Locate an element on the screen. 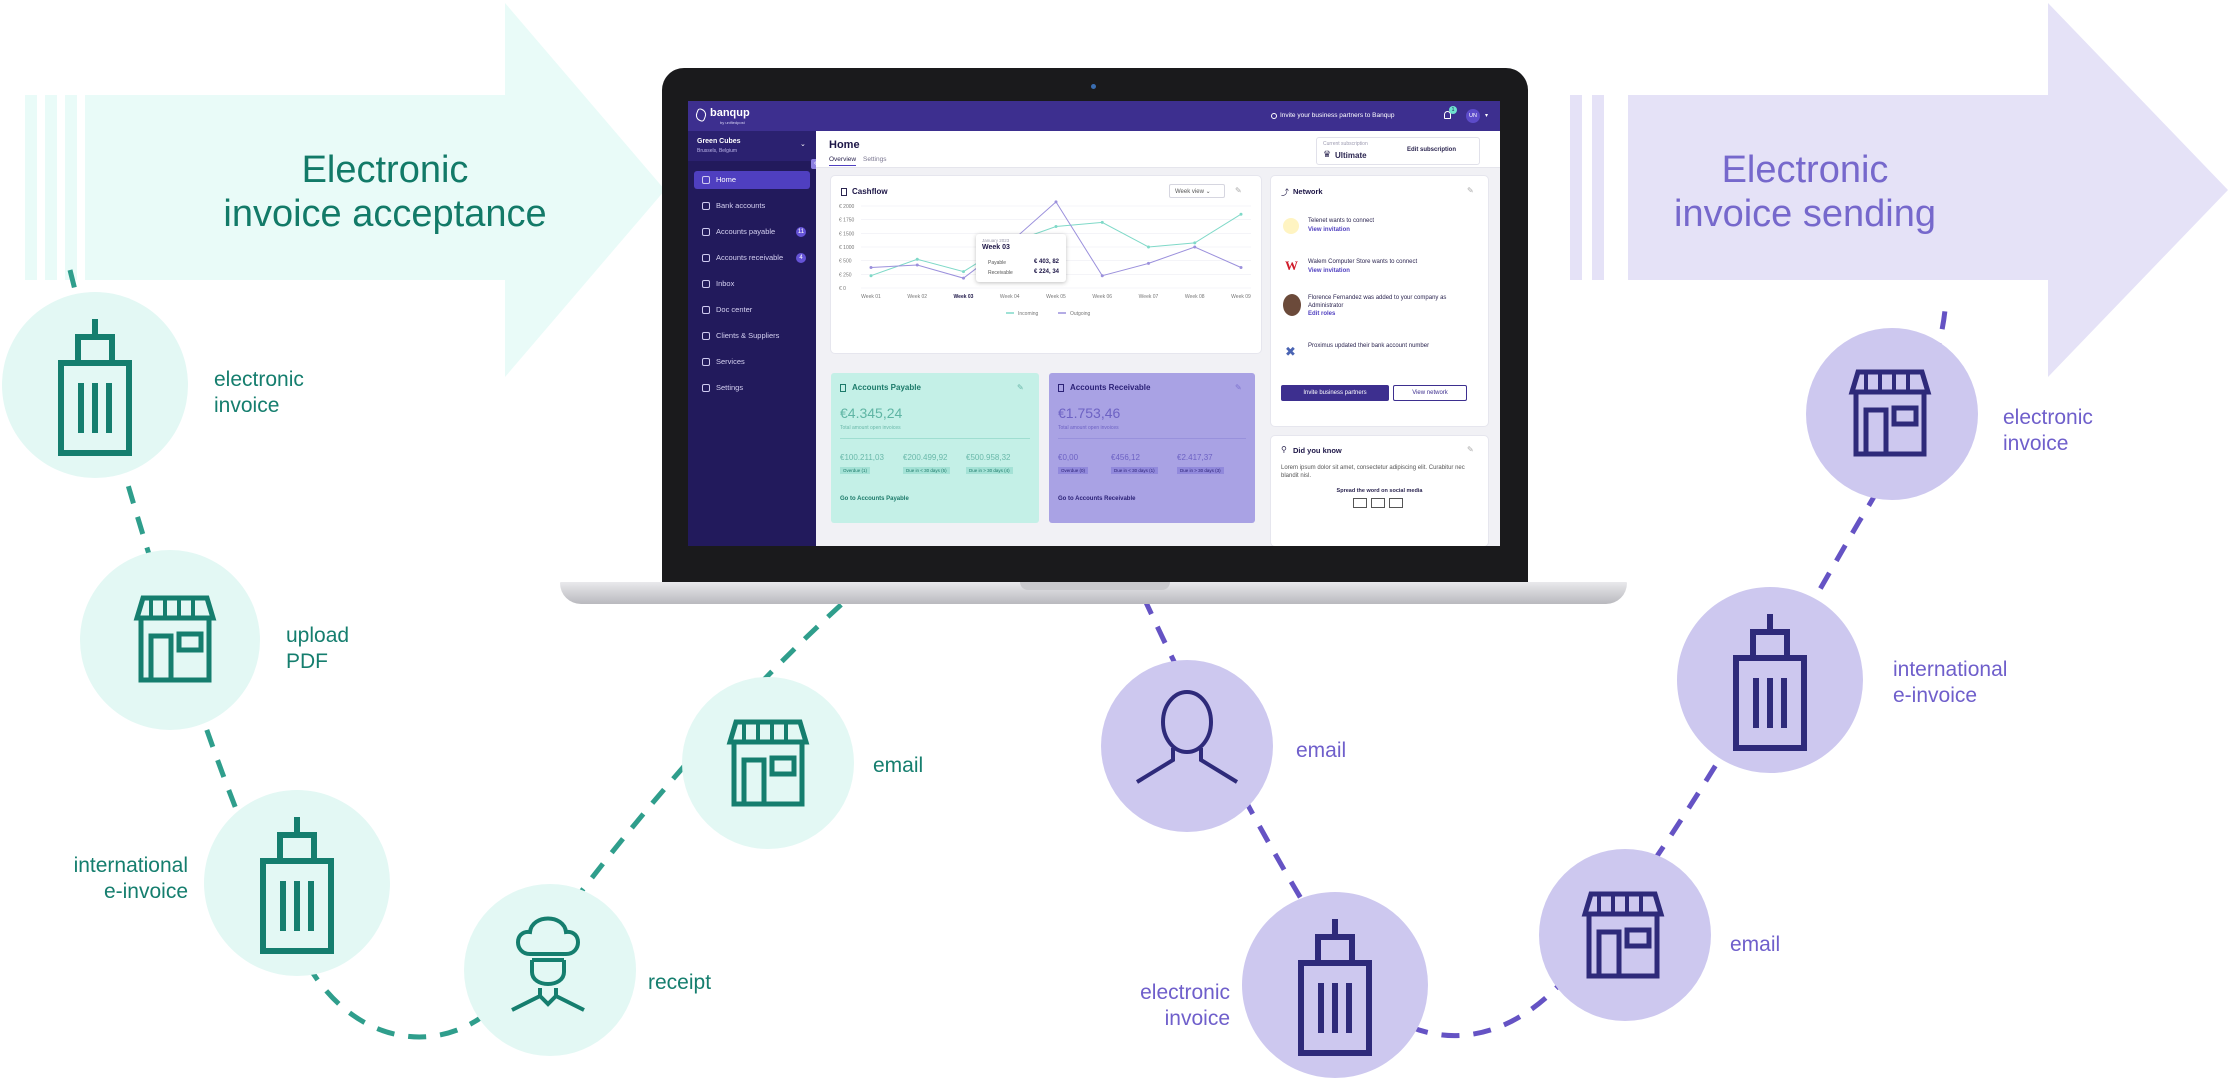 This screenshot has height=1081, width=2228. cashflow-title: Cashflow is located at coordinates (870, 191).